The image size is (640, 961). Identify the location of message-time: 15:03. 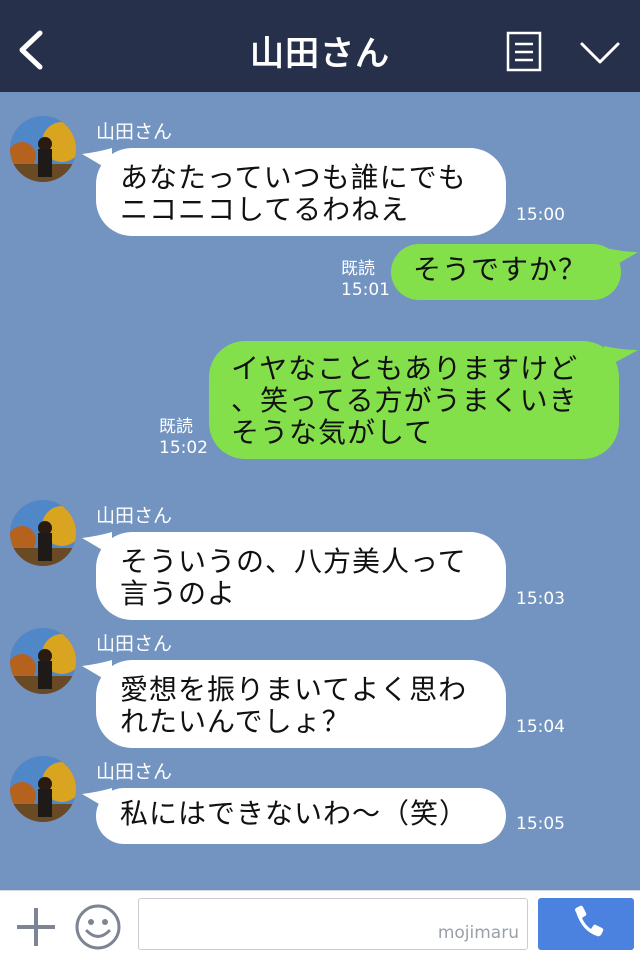
(540, 599).